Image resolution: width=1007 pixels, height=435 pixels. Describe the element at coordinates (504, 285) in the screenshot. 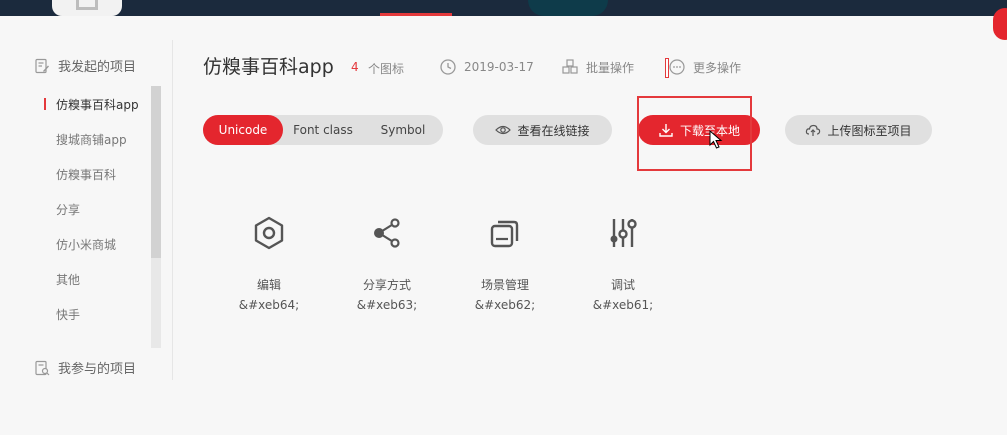

I see `glyph-name: 场景管理` at that location.